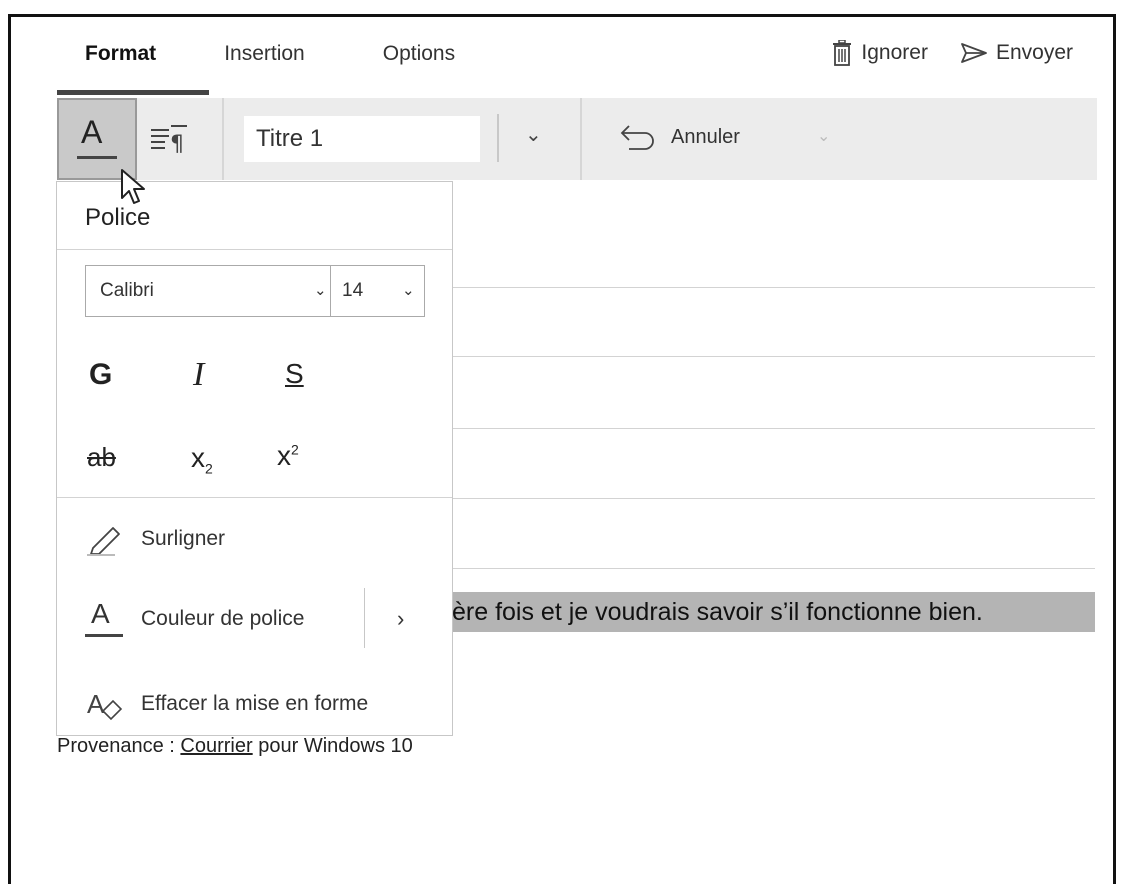 The width and height of the screenshot is (1125, 884). Describe the element at coordinates (364, 618) in the screenshot. I see `menu-divider` at that location.